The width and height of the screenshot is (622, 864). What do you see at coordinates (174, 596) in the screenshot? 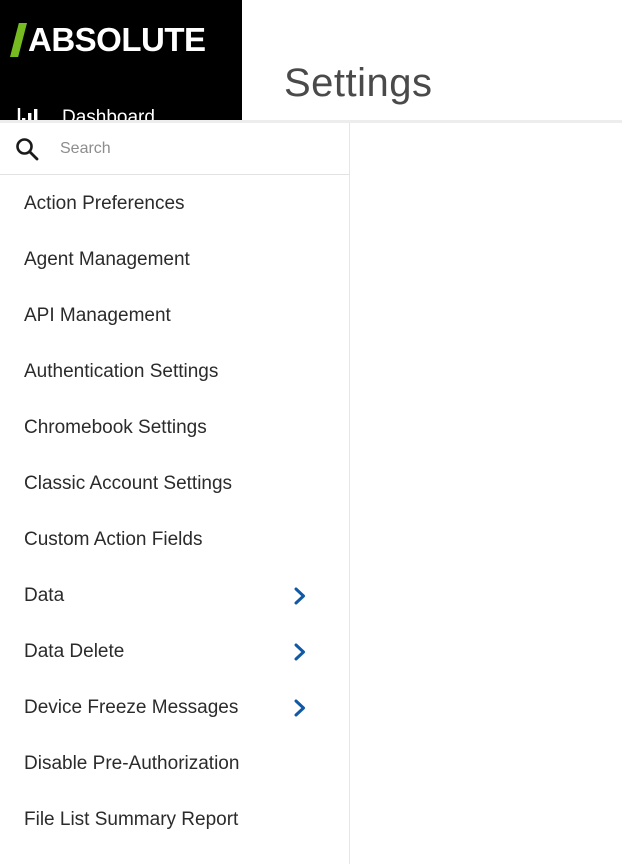
I see `list-item: Data` at bounding box center [174, 596].